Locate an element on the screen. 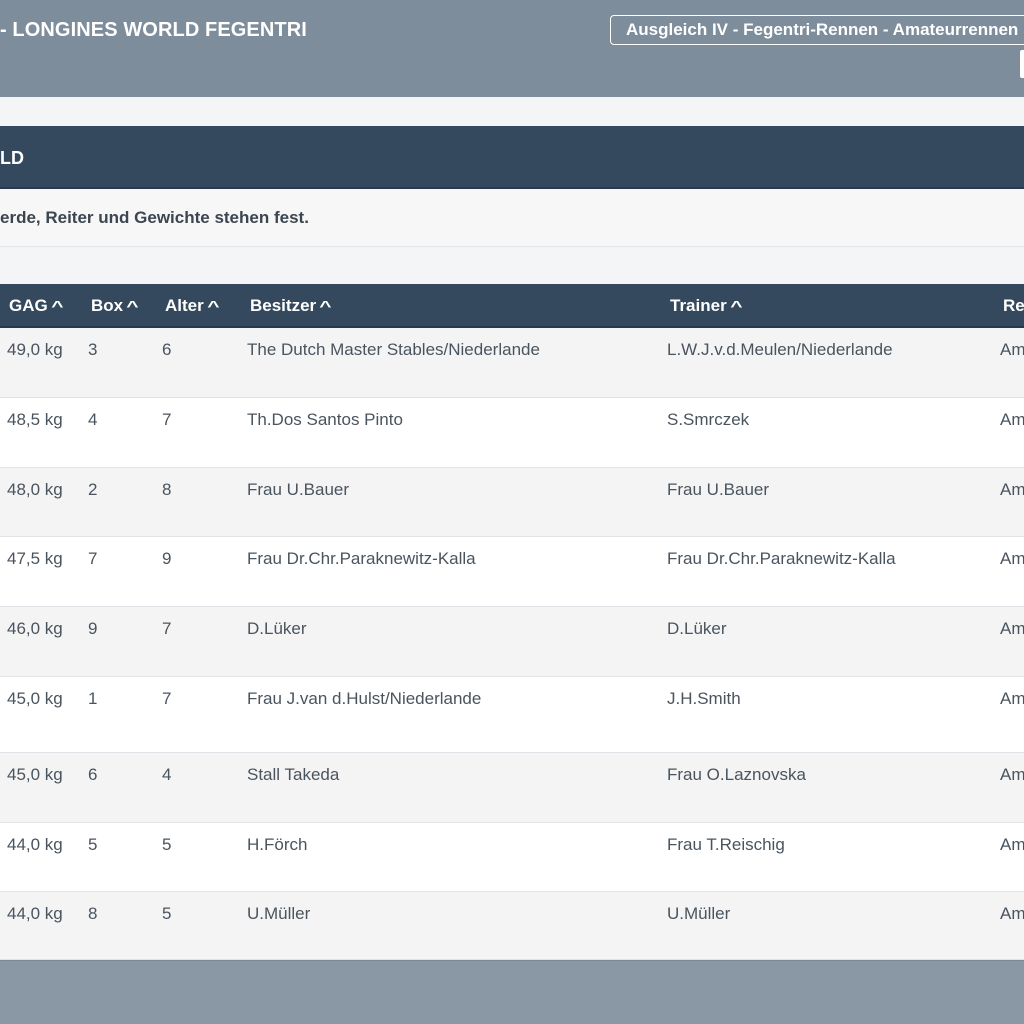  cell-box: 7 is located at coordinates (93, 558).